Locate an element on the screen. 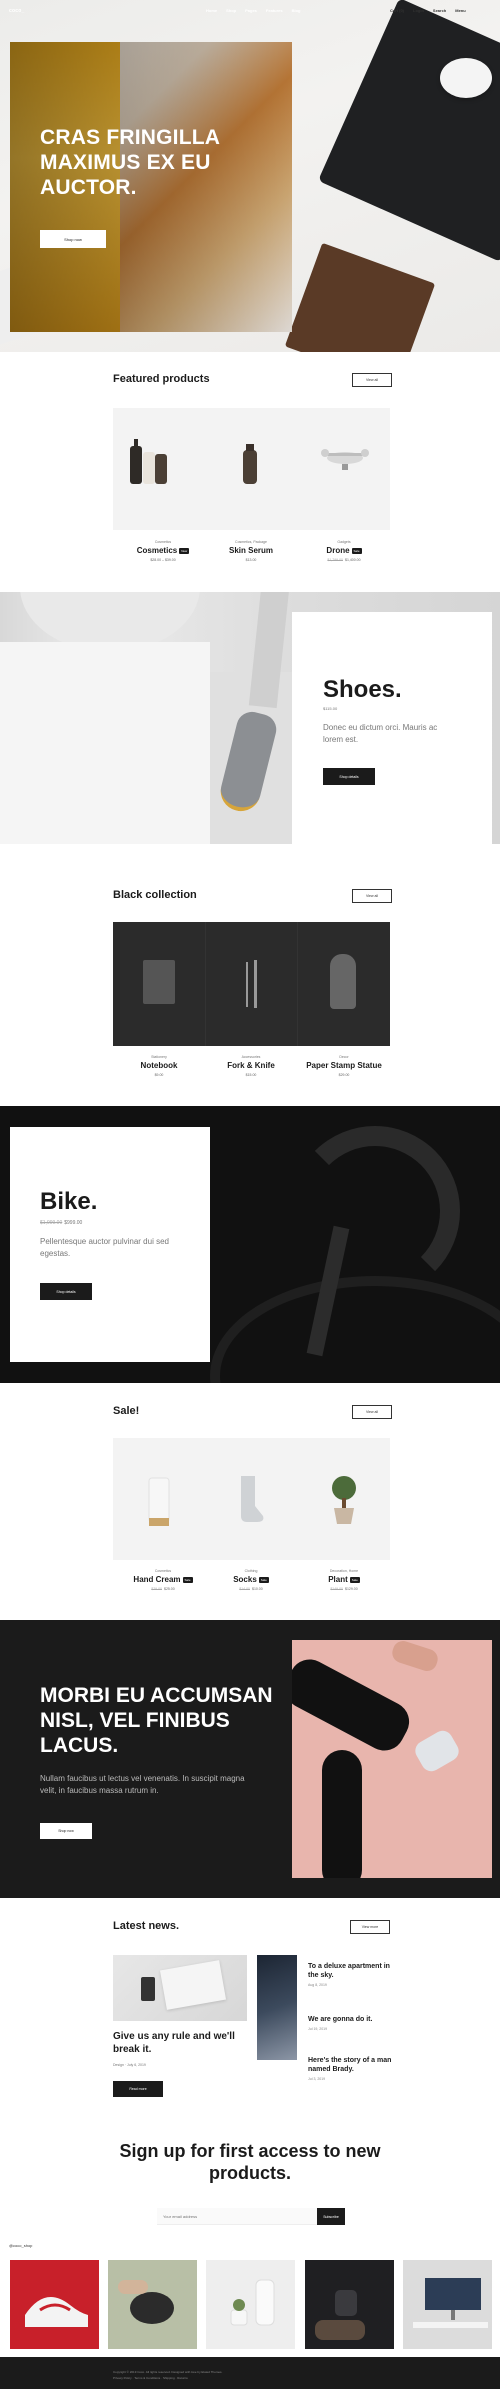 The height and width of the screenshot is (2389, 500). knife-image is located at coordinates (255, 984).